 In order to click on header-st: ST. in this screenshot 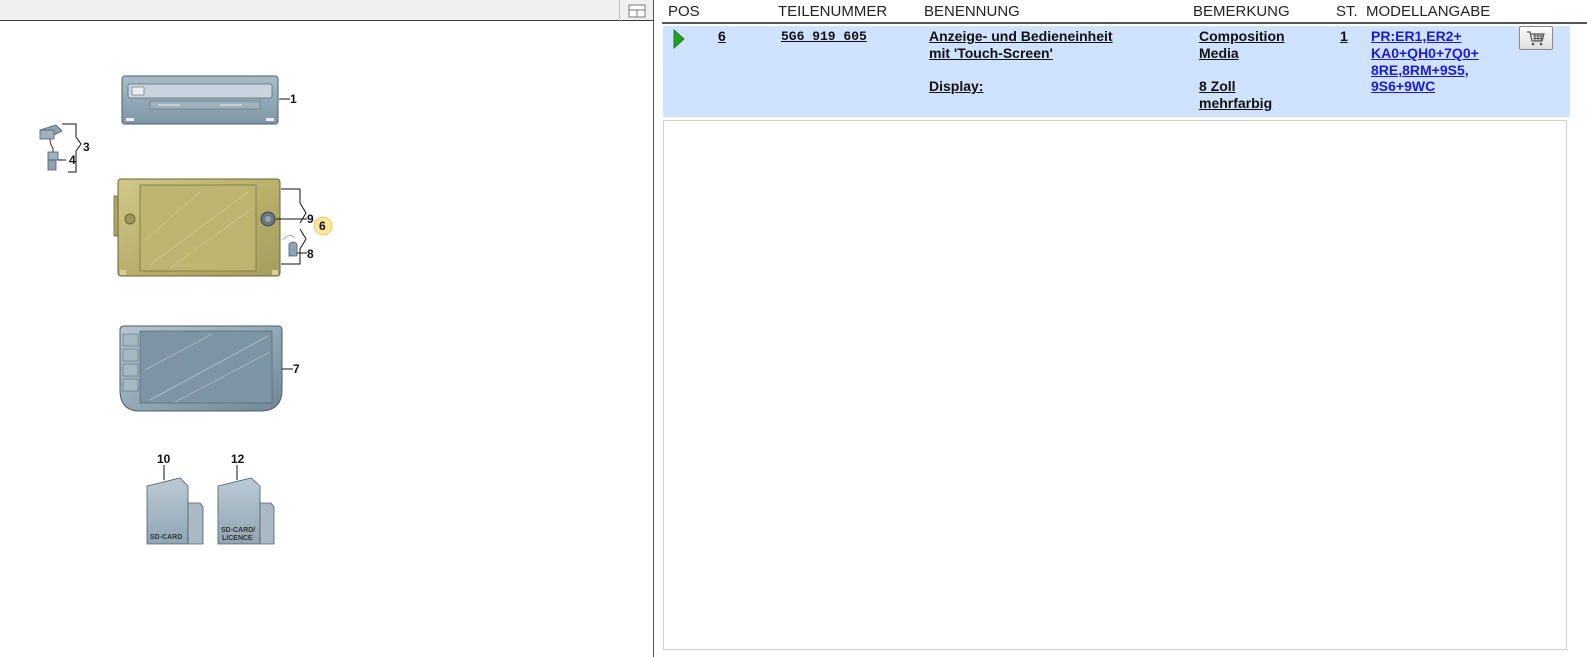, I will do `click(1347, 11)`.